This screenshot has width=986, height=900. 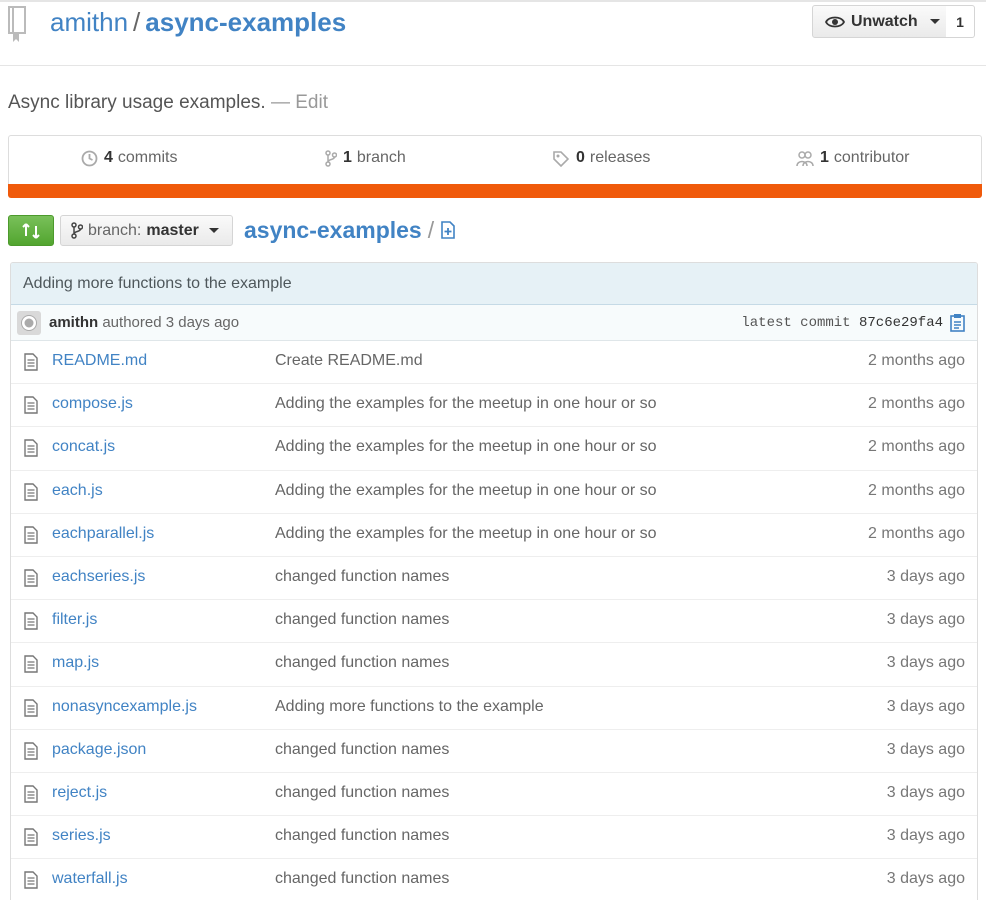 What do you see at coordinates (409, 707) in the screenshot?
I see `file-commit-message: Adding more functions to the example` at bounding box center [409, 707].